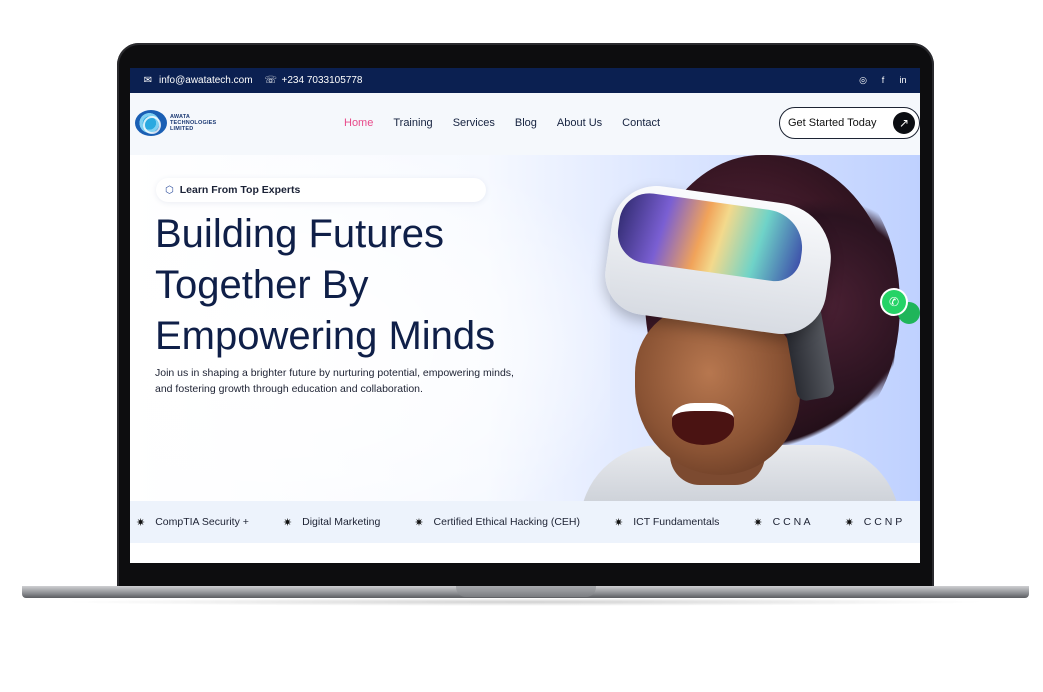 This screenshot has width=1043, height=692. Describe the element at coordinates (526, 591) in the screenshot. I see `laptop-hinge-notch` at that location.